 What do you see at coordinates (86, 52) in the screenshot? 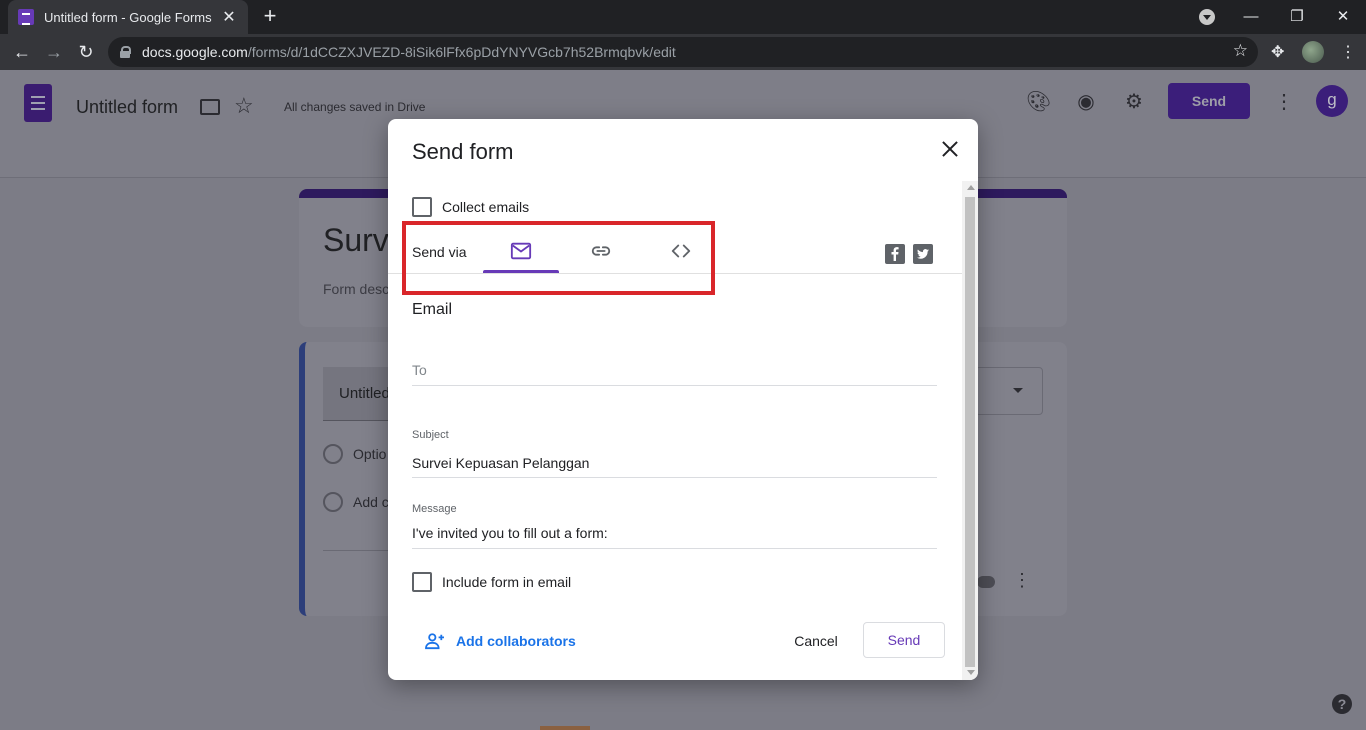
I see `reload-icon: ↻` at bounding box center [86, 52].